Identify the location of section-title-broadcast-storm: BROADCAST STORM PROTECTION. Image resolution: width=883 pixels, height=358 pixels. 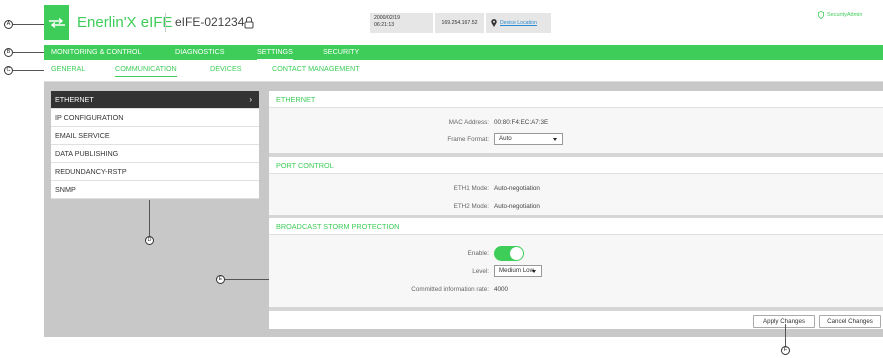
(576, 226).